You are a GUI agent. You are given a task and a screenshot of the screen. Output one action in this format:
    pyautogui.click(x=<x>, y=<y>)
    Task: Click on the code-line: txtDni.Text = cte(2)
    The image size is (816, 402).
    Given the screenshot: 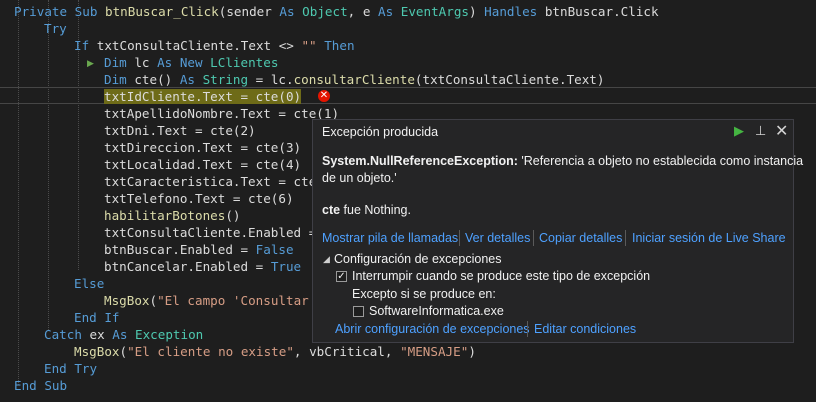 What is the action you would take?
    pyautogui.click(x=180, y=130)
    